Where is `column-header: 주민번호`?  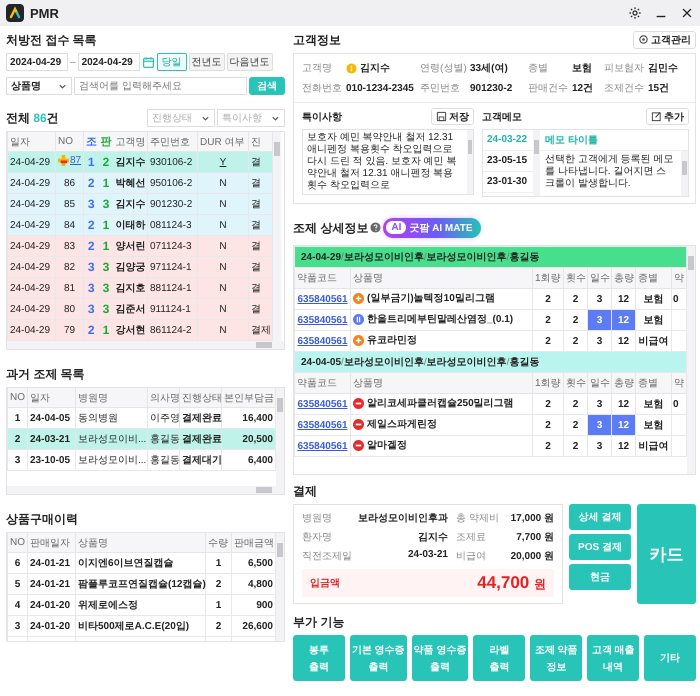 column-header: 주민번호 is located at coordinates (173, 142).